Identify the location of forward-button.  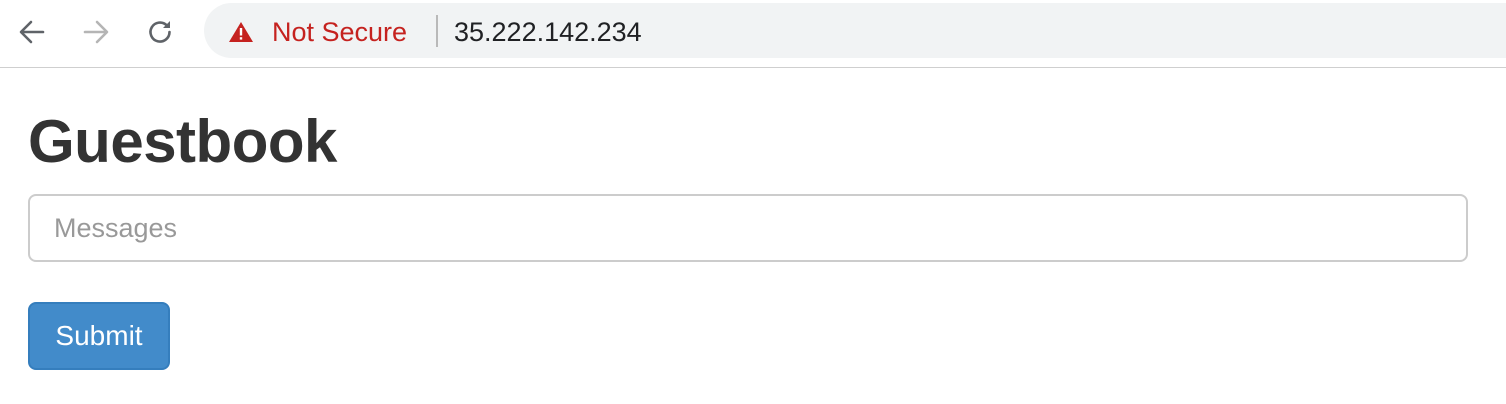
(96, 32).